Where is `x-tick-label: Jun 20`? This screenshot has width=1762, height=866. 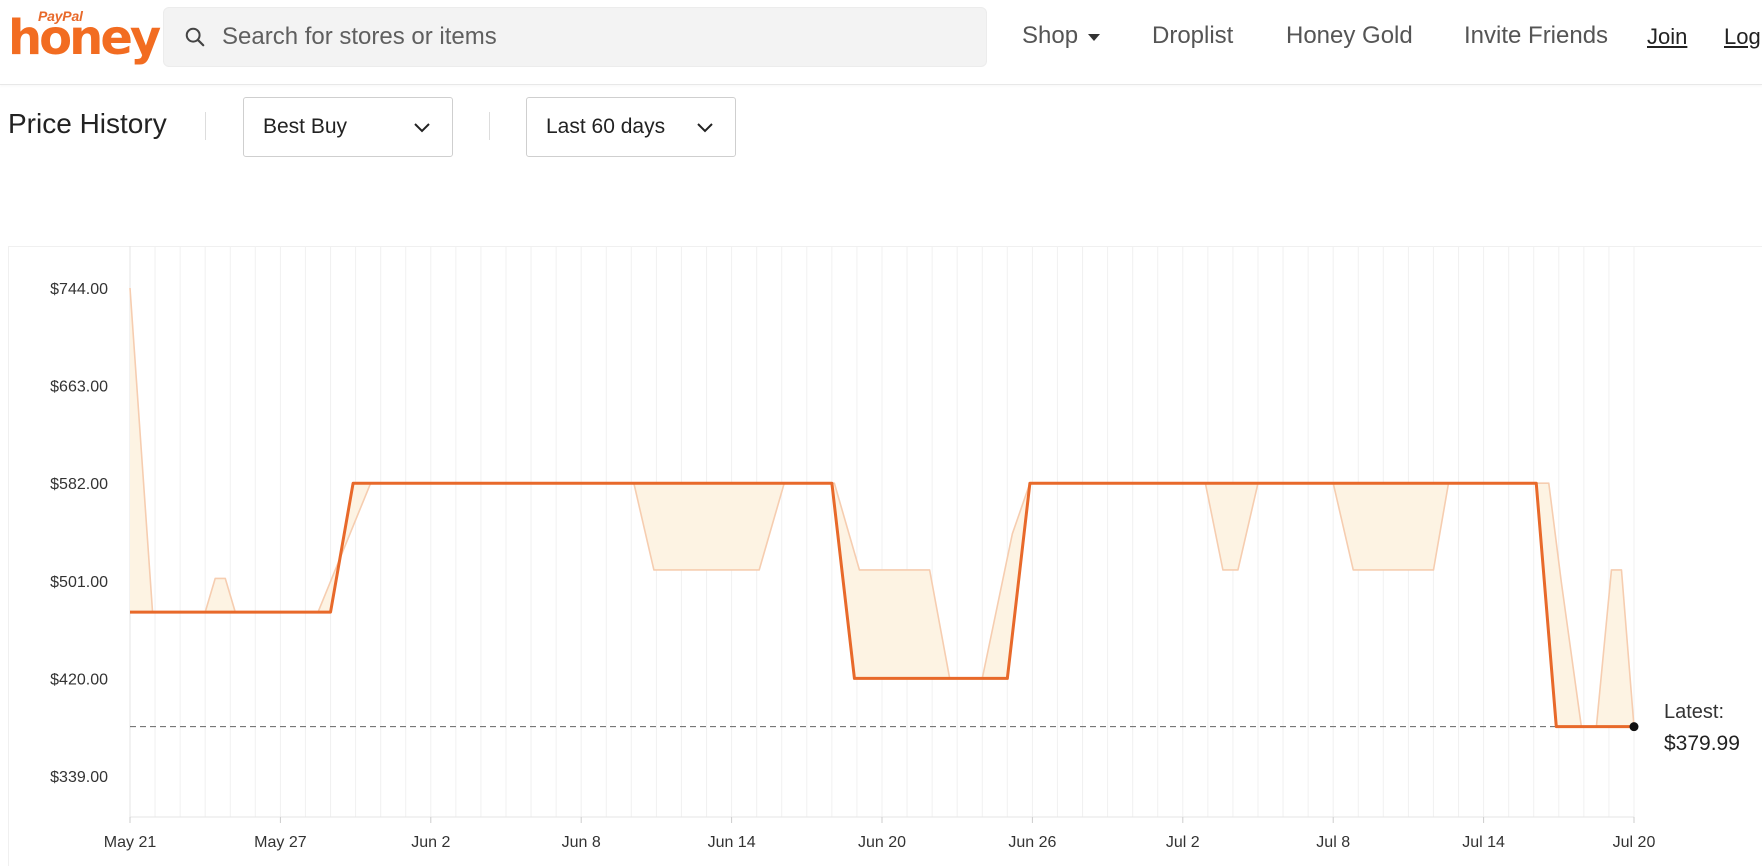
x-tick-label: Jun 20 is located at coordinates (882, 842).